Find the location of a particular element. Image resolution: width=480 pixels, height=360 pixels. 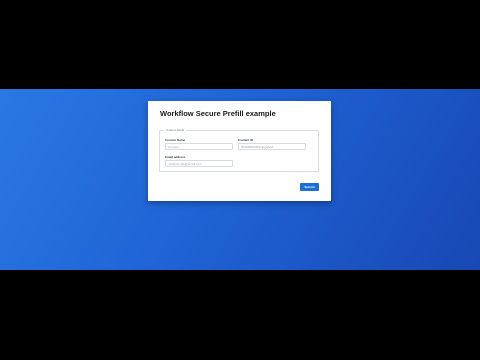

email-address-input: mailexample@email.com is located at coordinates (199, 163).